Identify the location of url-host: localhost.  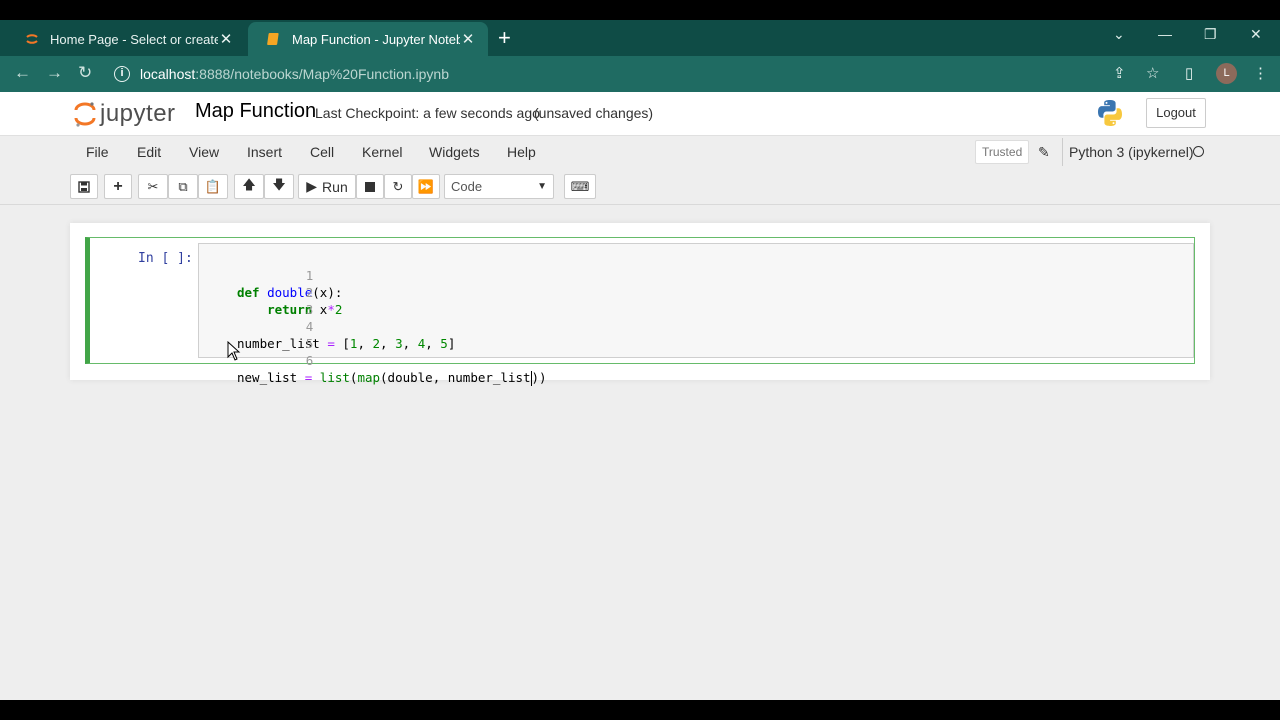
(168, 74).